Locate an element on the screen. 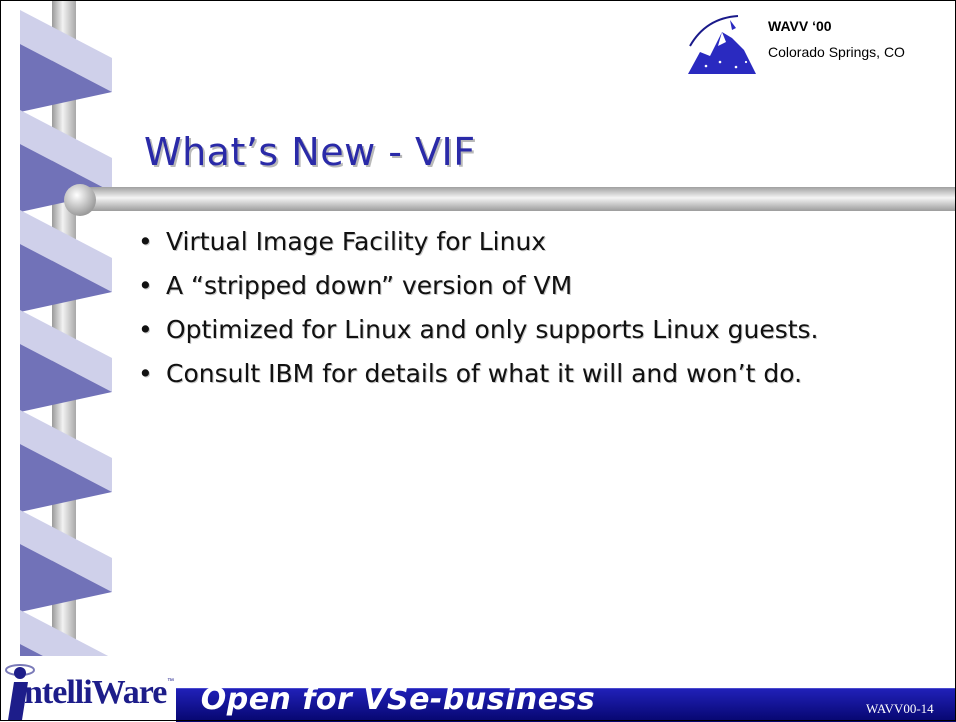 The image size is (956, 722). bullet-item: • A “stripped down” version of VM is located at coordinates (541, 286).